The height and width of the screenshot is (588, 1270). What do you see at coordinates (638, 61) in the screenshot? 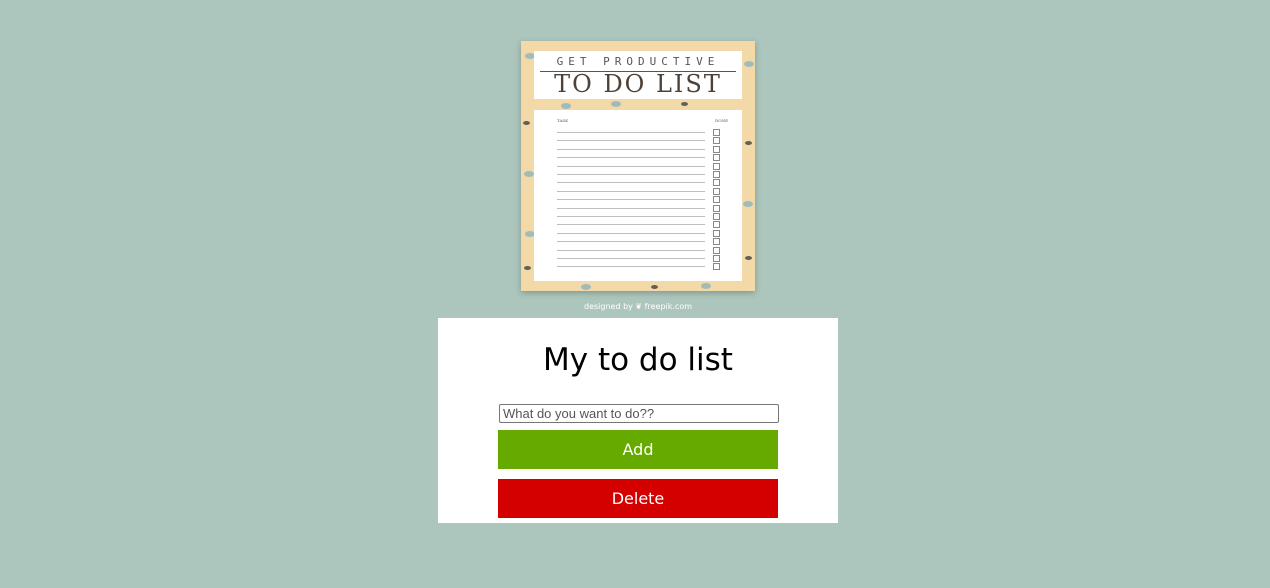
I see `poster-subtitle: GET PRODUCTIVE` at bounding box center [638, 61].